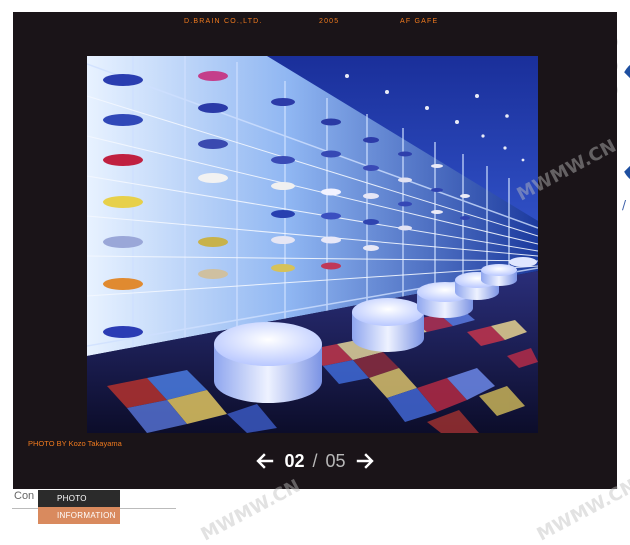 The image size is (630, 545). I want to click on background-content-label: Con, so click(24, 496).